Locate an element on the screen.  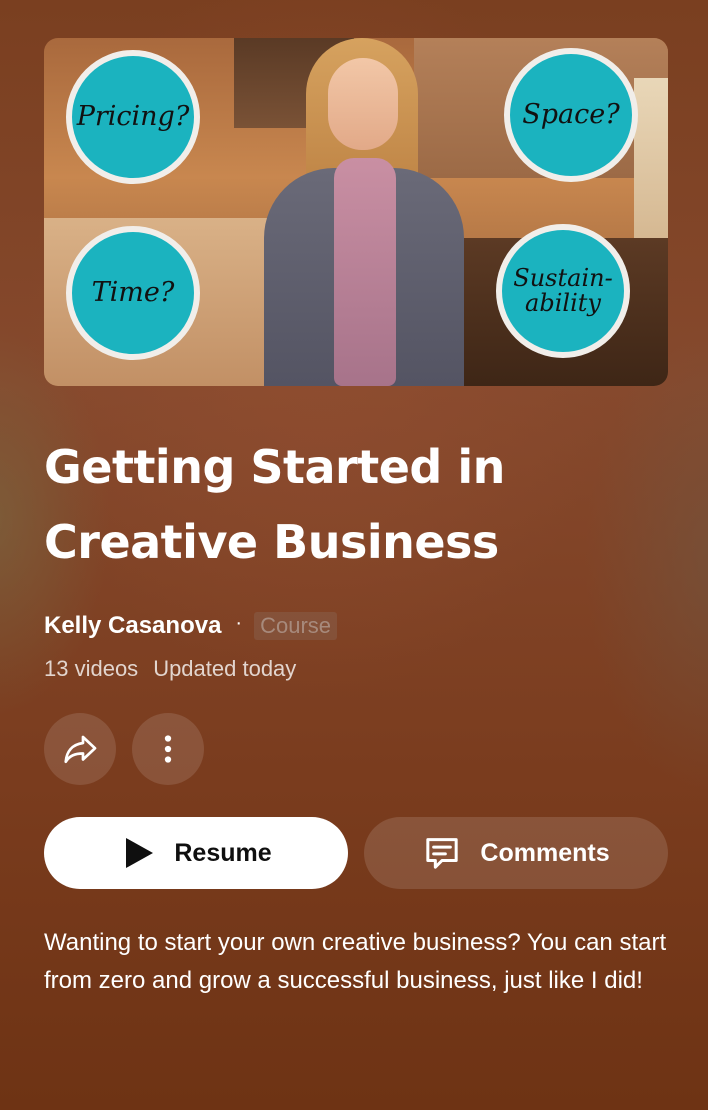
updated-label: Updated today is located at coordinates (225, 668).